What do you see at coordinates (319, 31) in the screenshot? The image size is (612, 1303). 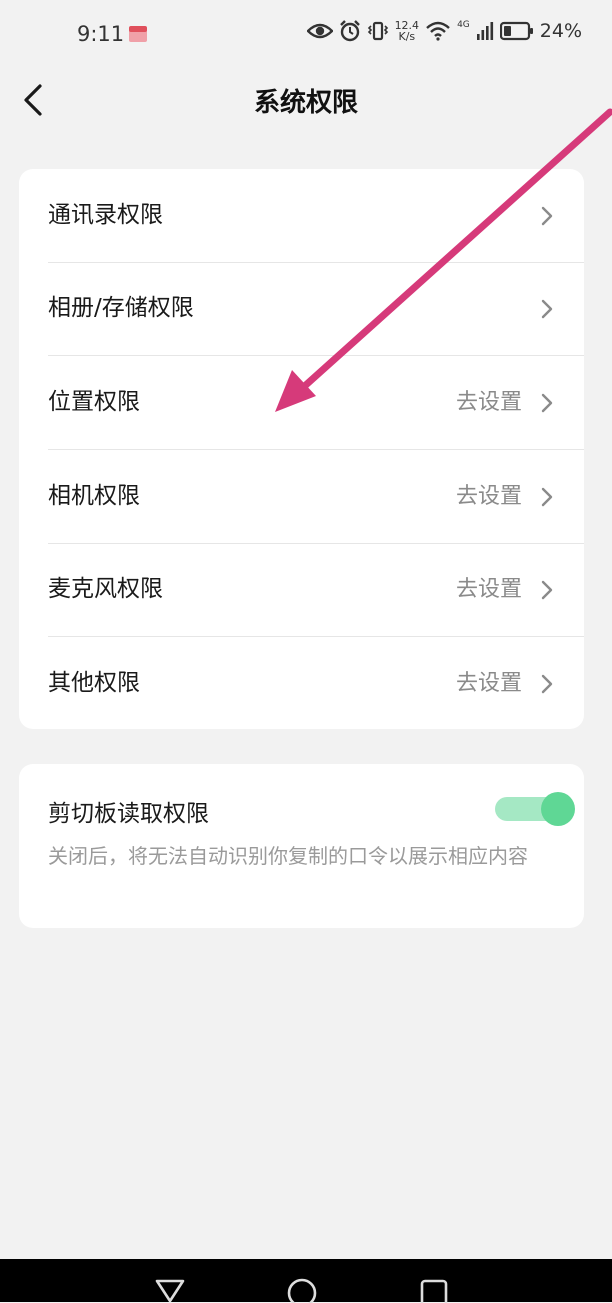 I see `eye-icon` at bounding box center [319, 31].